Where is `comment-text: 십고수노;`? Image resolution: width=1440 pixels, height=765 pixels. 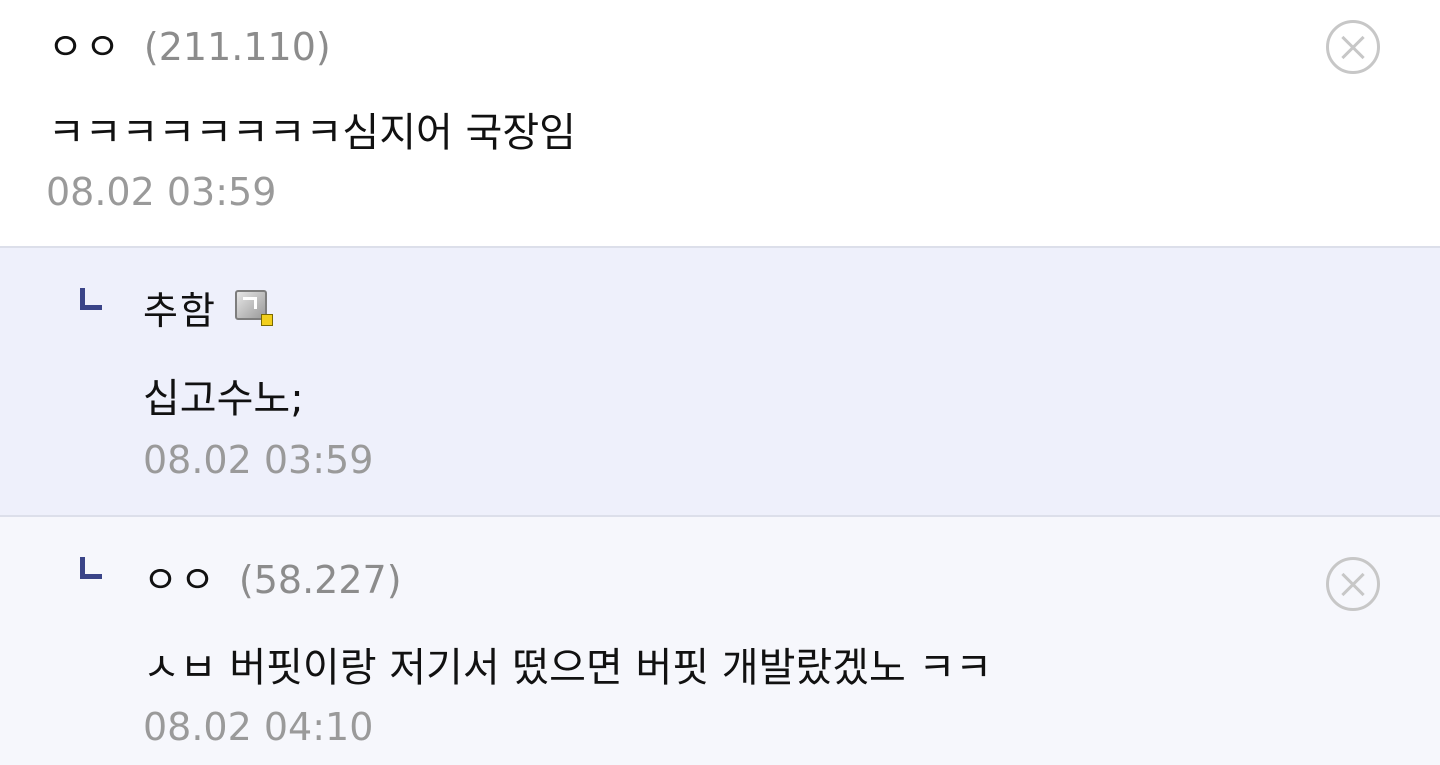
comment-text: 십고수노; is located at coordinates (223, 399).